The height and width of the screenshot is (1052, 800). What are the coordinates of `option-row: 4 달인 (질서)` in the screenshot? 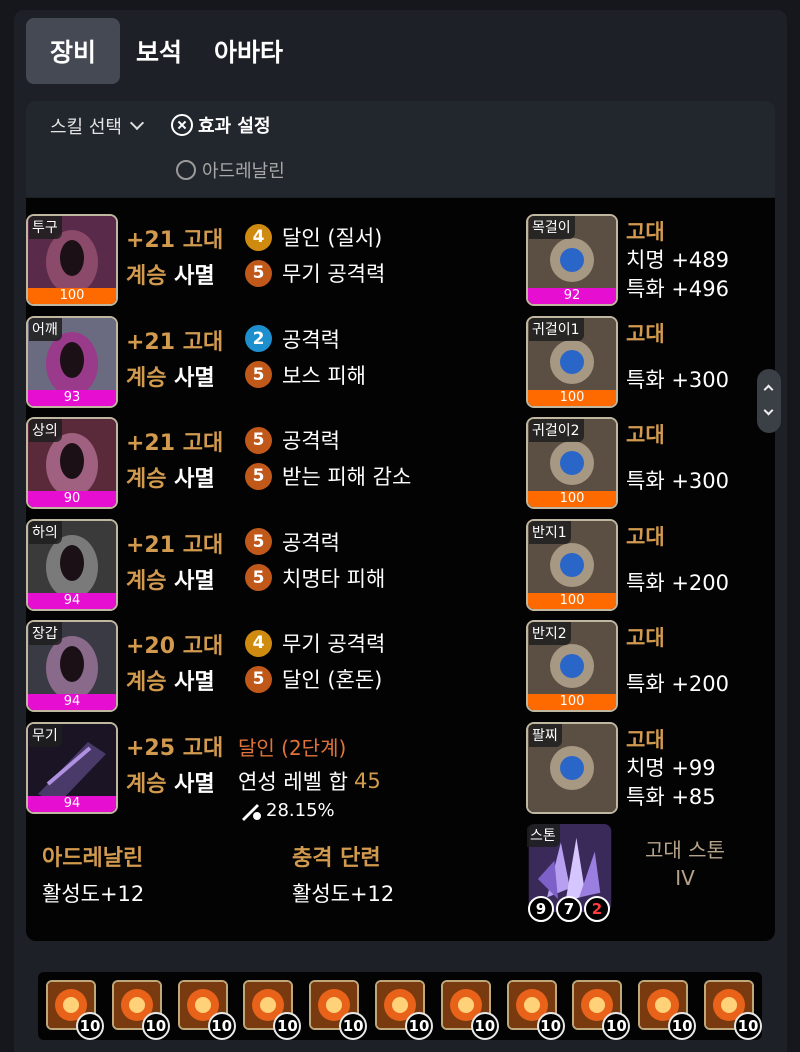 It's located at (313, 237).